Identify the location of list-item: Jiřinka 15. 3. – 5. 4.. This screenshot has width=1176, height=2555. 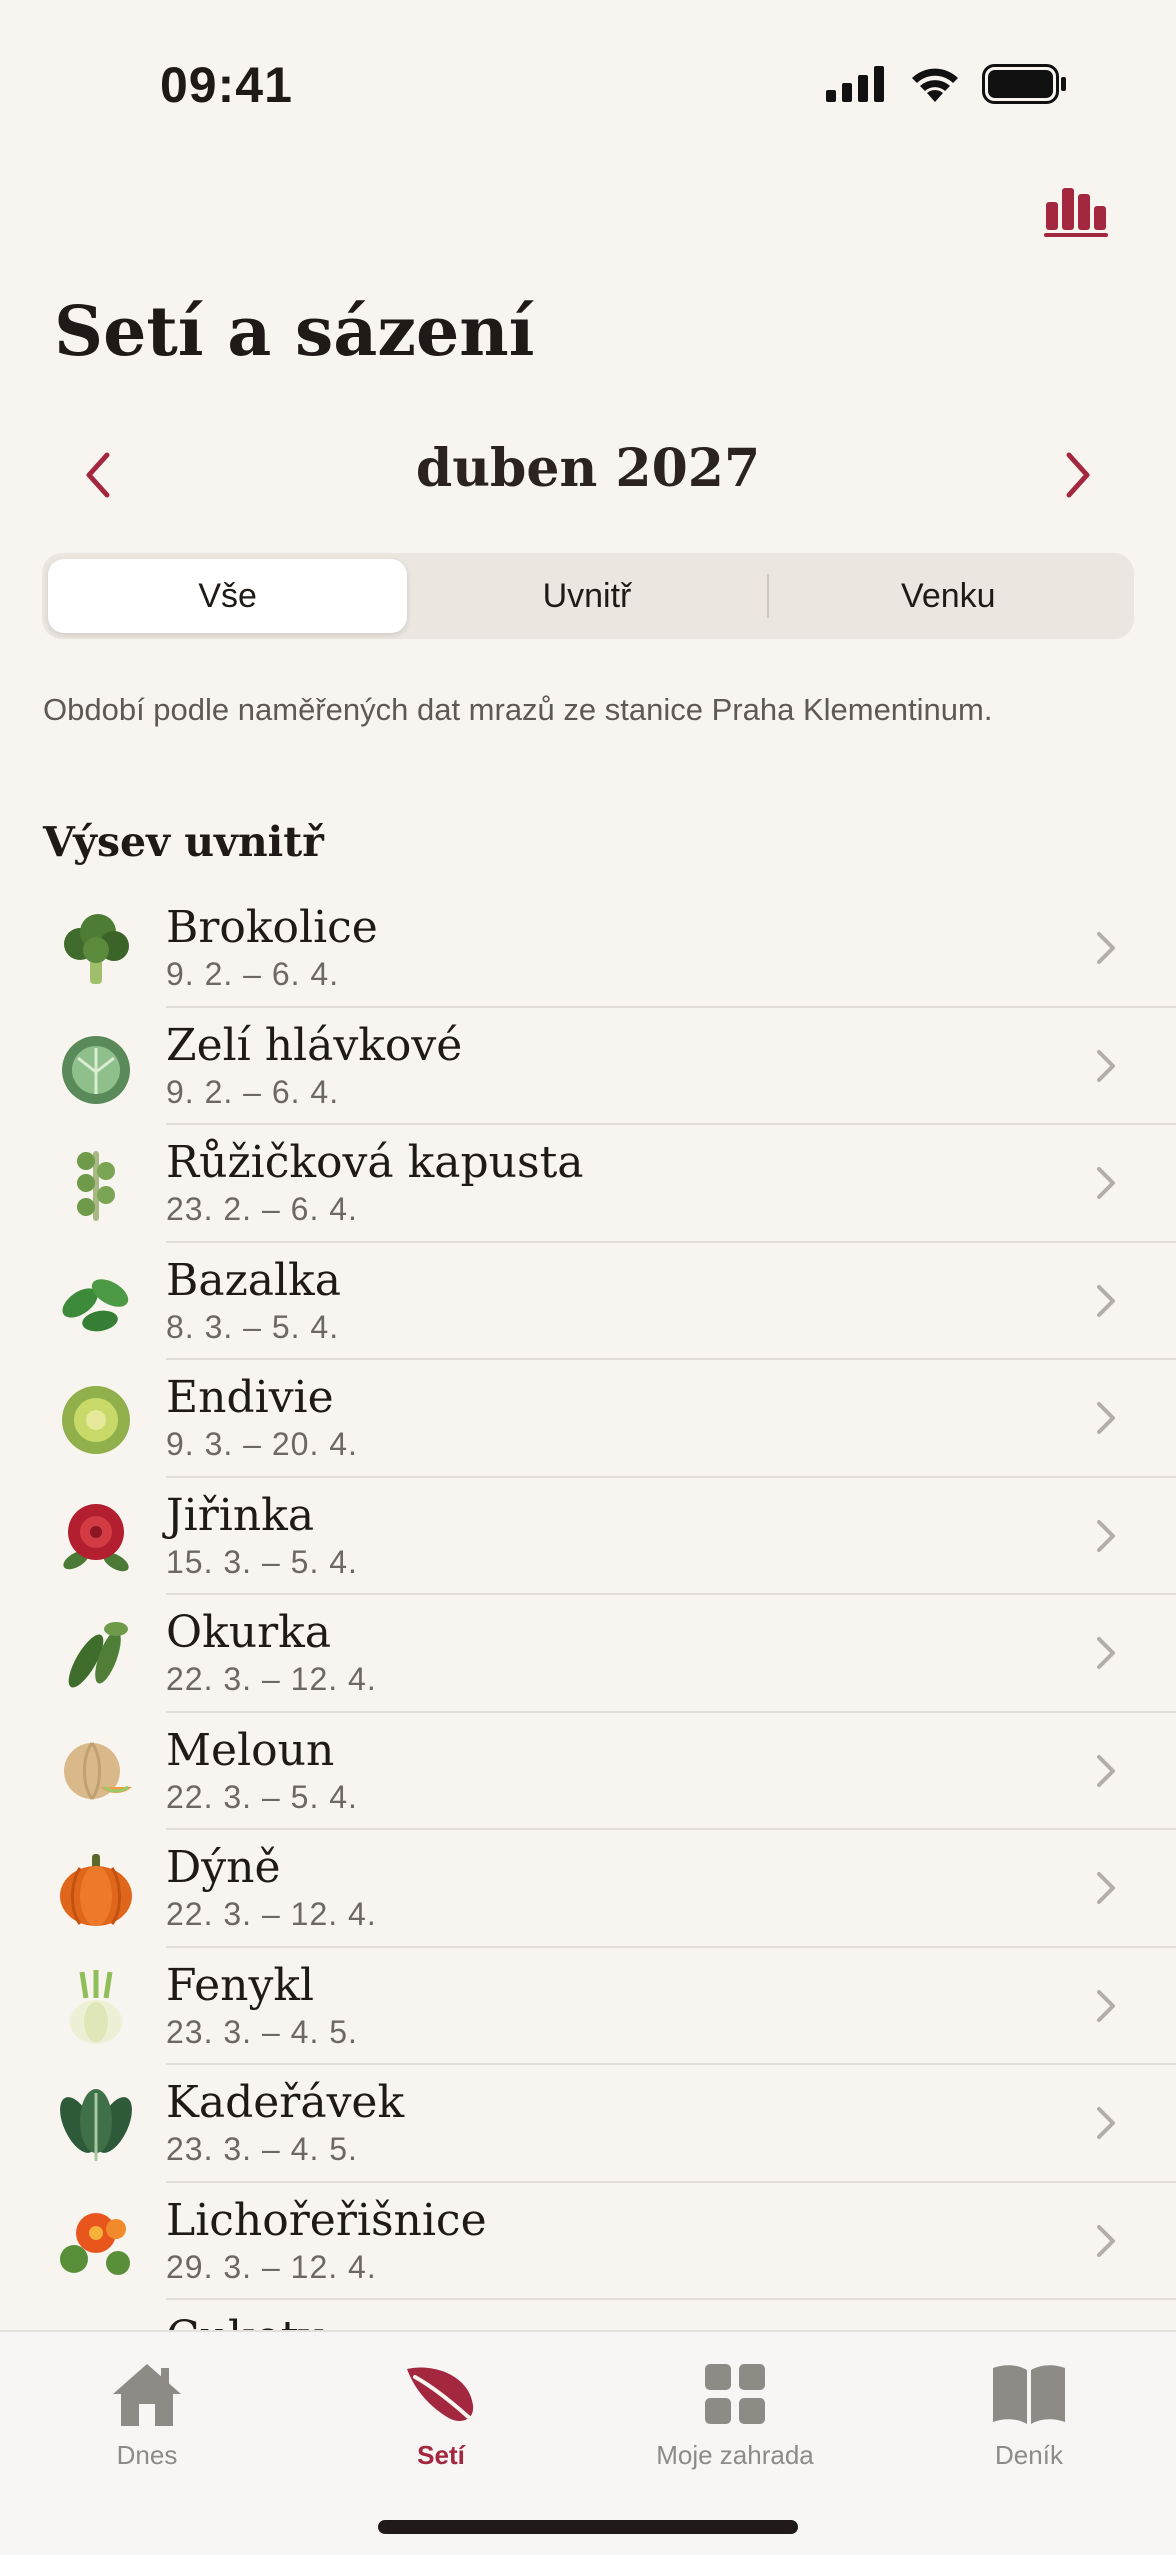
(588, 1536).